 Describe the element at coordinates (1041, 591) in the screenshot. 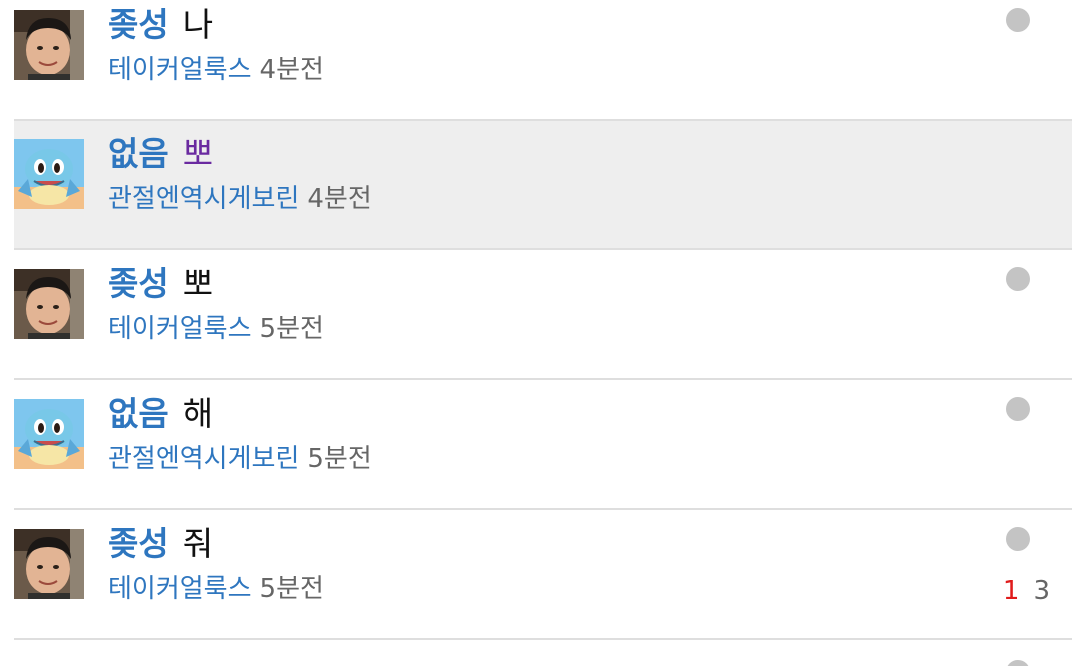

I see `stat-gray-count: 3` at that location.